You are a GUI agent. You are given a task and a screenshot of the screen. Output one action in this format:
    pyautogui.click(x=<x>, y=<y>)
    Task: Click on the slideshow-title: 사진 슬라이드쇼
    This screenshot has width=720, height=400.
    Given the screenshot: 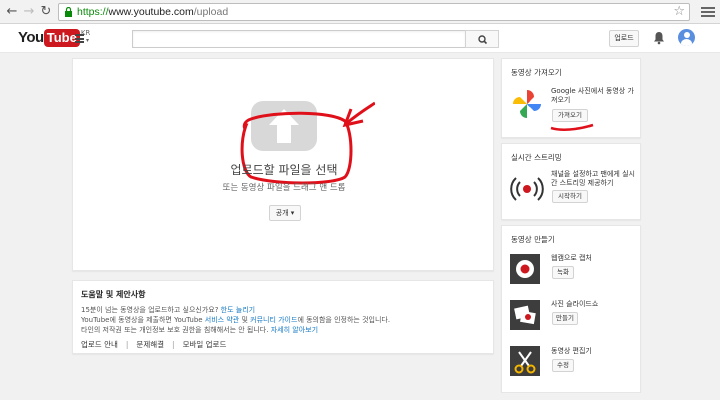 What is the action you would take?
    pyautogui.click(x=575, y=304)
    